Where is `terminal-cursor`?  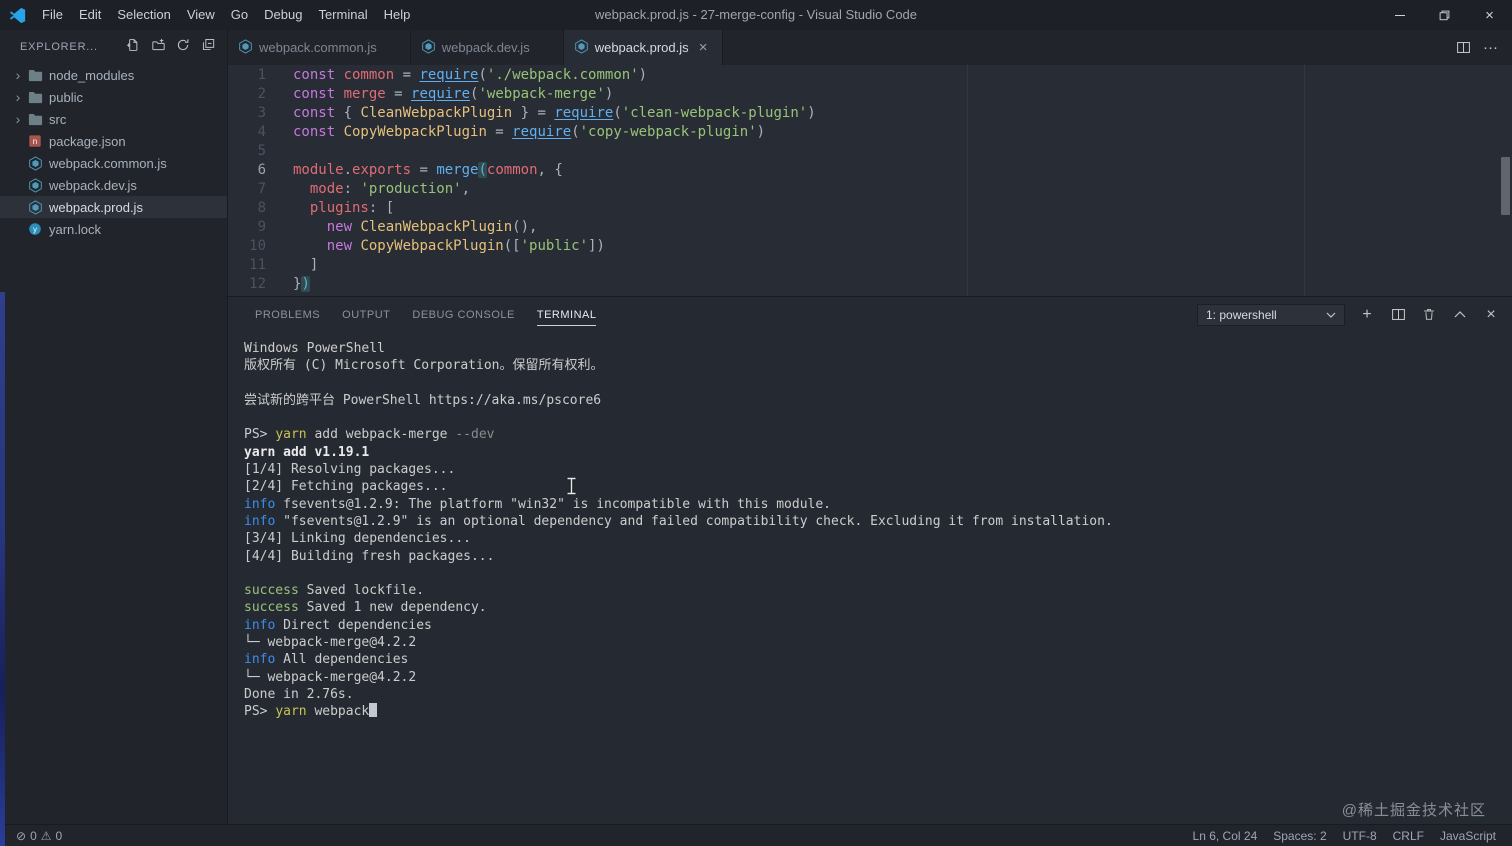
terminal-cursor is located at coordinates (373, 710).